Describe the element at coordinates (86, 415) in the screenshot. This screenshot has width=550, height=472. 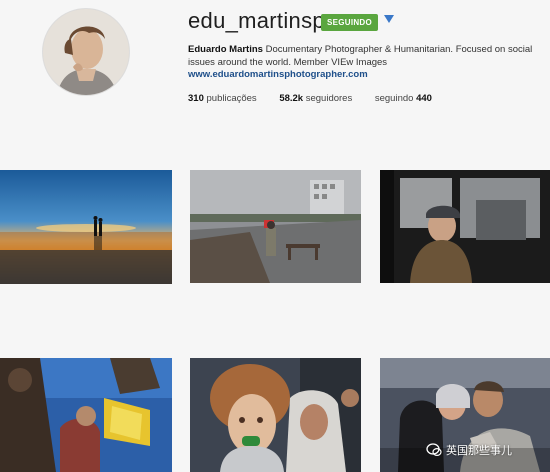
I see `post-thumbnail-water-container` at that location.